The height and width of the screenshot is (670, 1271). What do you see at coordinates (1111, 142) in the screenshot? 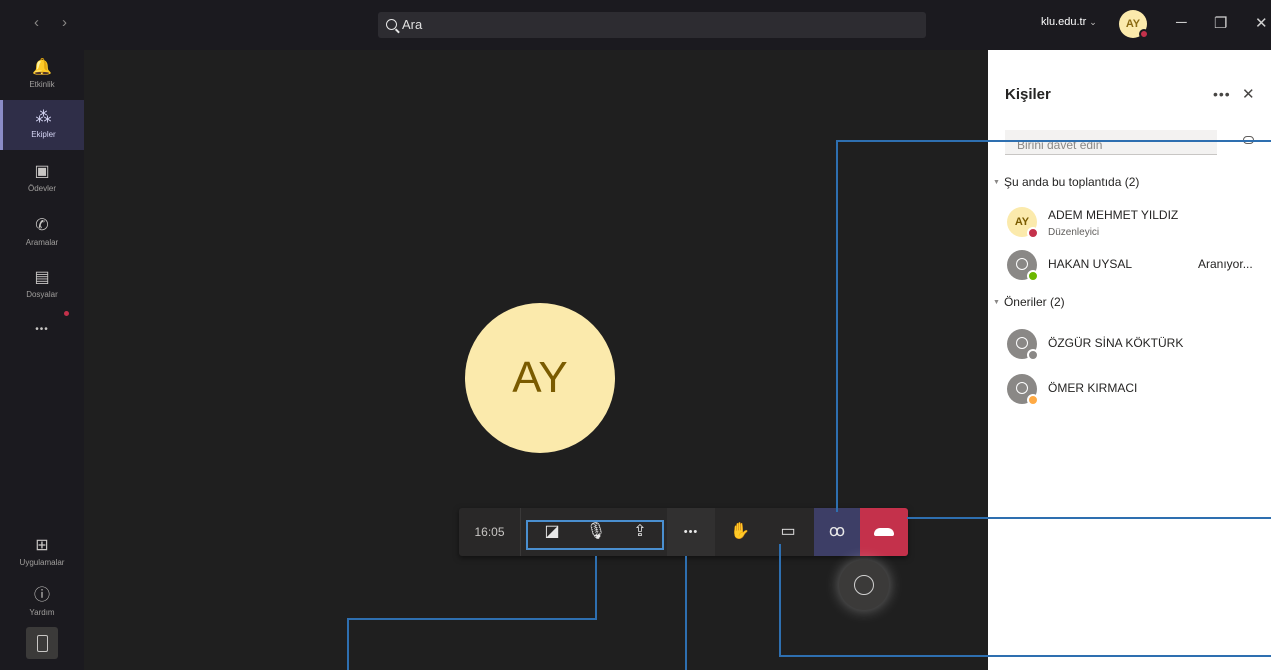
I see `invite-input: Birini davet edin` at bounding box center [1111, 142].